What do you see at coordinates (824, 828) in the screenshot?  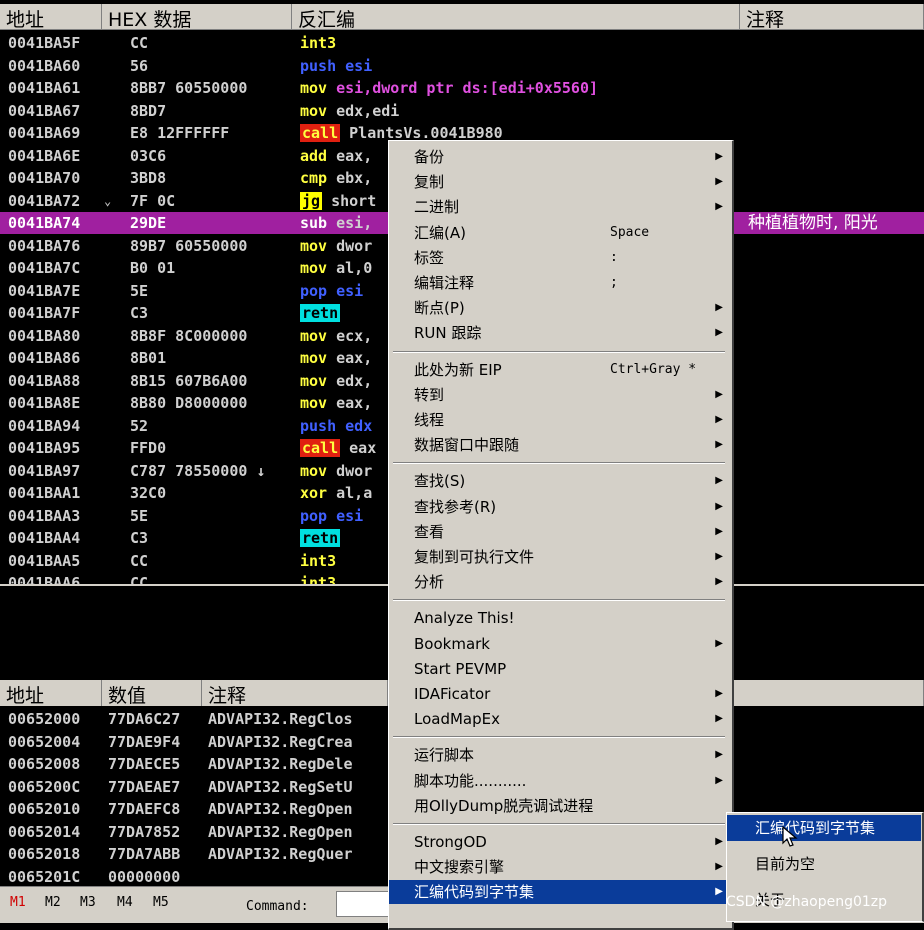 I see `submenu-item: 汇编代码到字节集` at bounding box center [824, 828].